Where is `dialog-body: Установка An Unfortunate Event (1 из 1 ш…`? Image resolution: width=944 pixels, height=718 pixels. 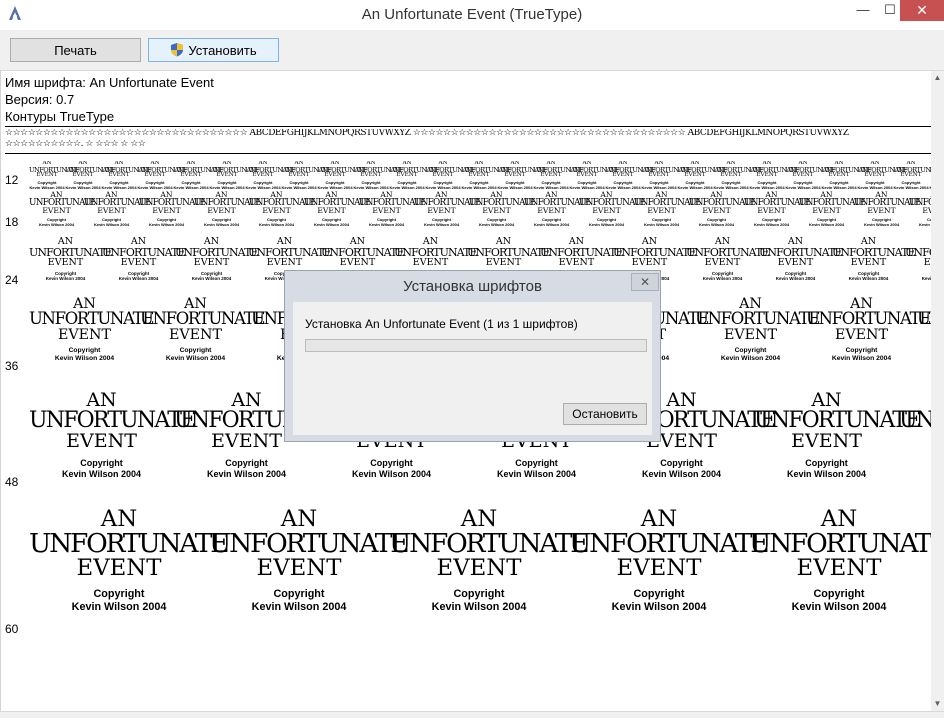
dialog-body: Установка An Unfortunate Event (1 из 1 ш… is located at coordinates (472, 368).